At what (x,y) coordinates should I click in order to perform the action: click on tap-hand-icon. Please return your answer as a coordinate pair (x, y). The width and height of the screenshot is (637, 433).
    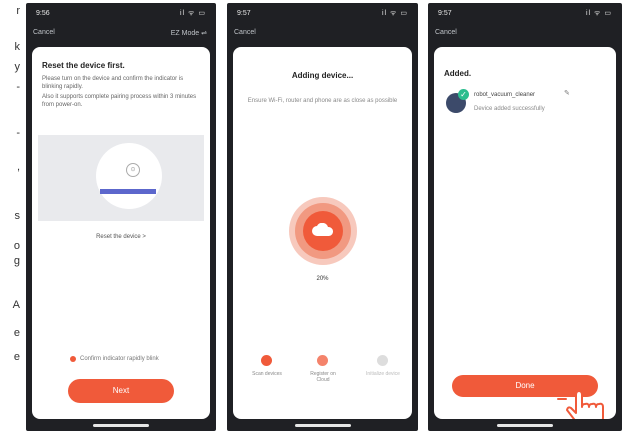
    Looking at the image, I should click on (580, 397).